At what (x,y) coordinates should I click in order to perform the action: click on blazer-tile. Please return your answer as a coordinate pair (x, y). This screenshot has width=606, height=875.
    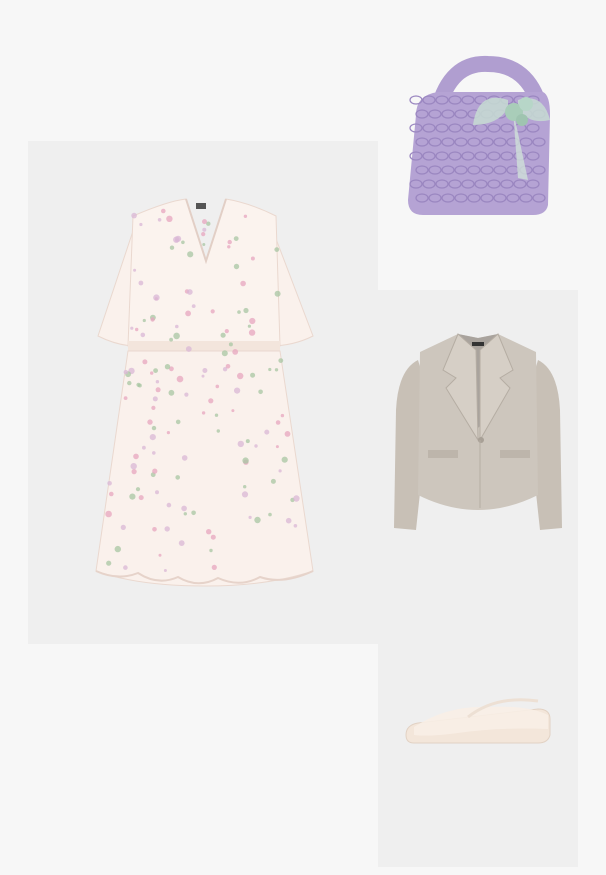
    Looking at the image, I should click on (478, 433).